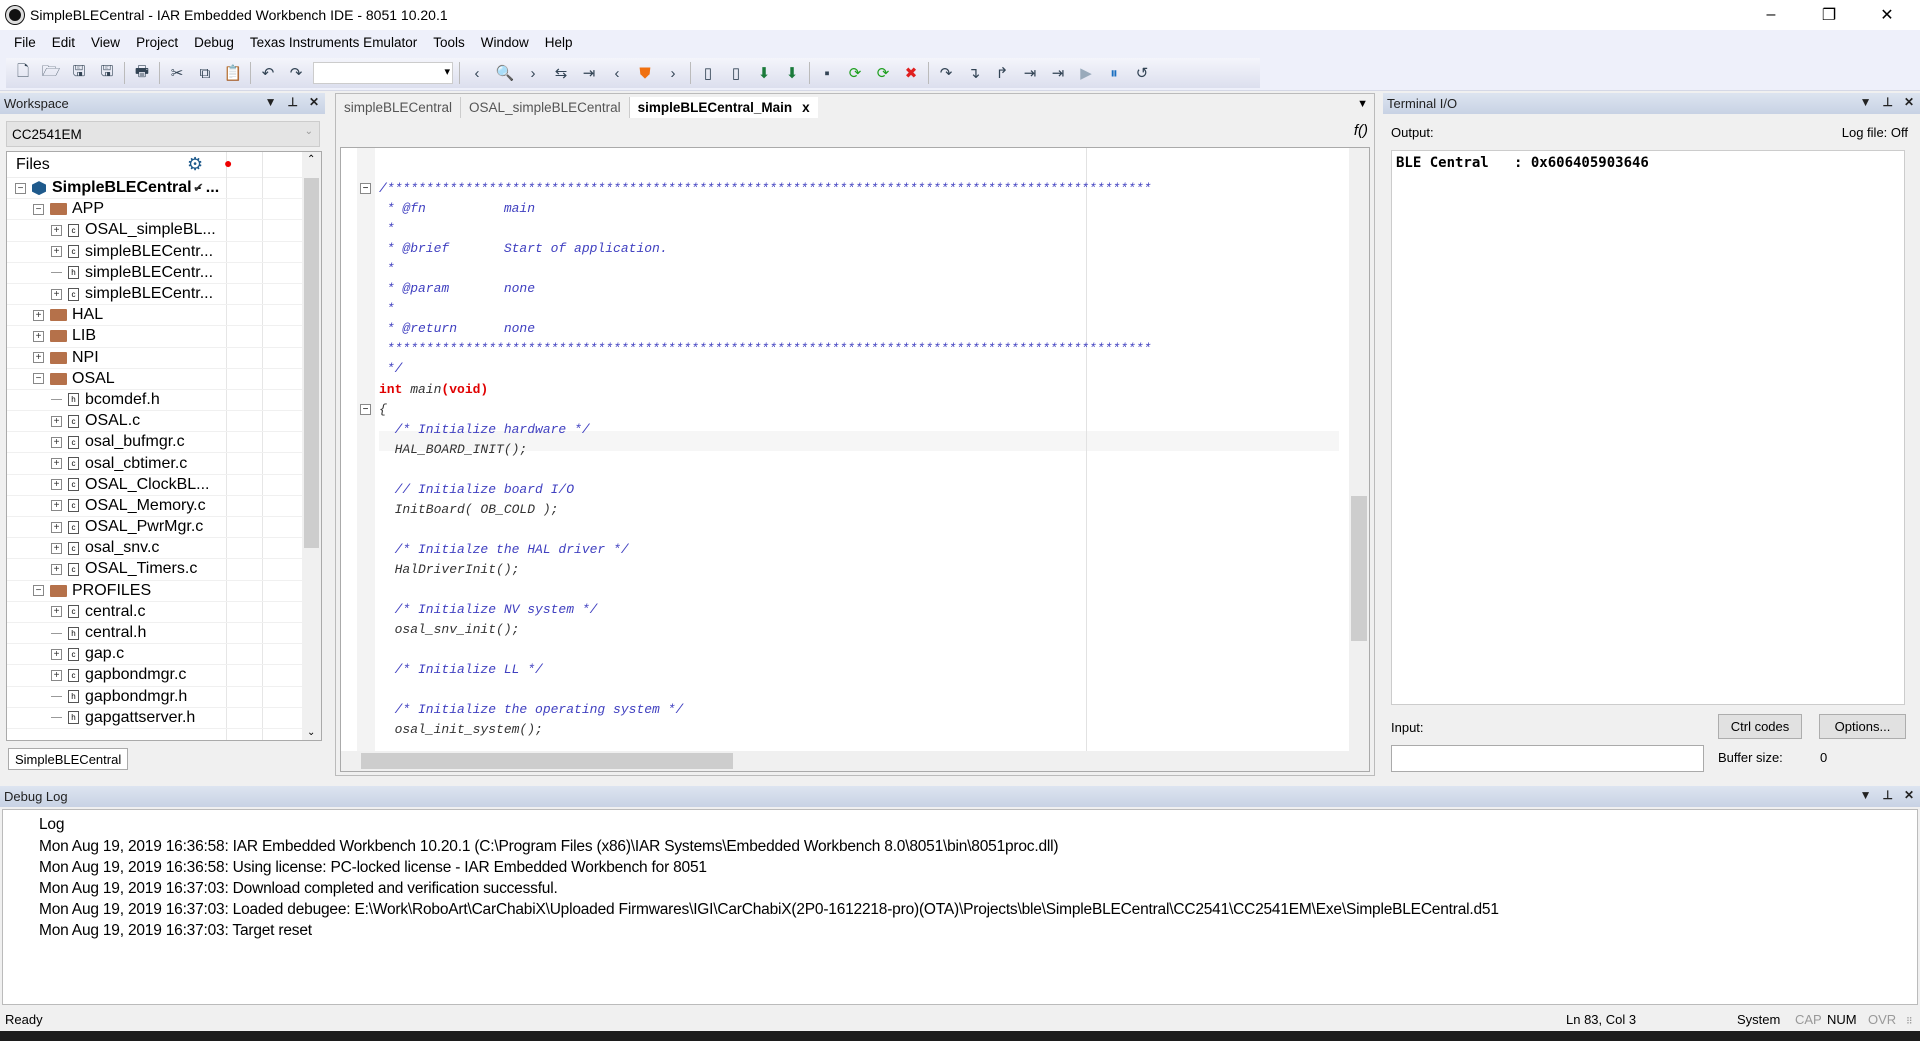 This screenshot has height=1041, width=1920. What do you see at coordinates (1002, 73) in the screenshot?
I see `step-out-icon: ↱` at bounding box center [1002, 73].